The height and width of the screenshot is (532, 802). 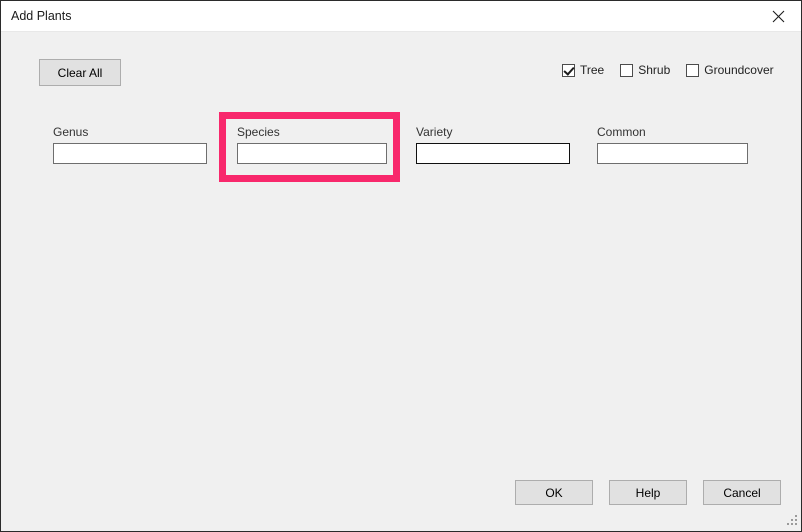 I want to click on close-button, so click(x=778, y=16).